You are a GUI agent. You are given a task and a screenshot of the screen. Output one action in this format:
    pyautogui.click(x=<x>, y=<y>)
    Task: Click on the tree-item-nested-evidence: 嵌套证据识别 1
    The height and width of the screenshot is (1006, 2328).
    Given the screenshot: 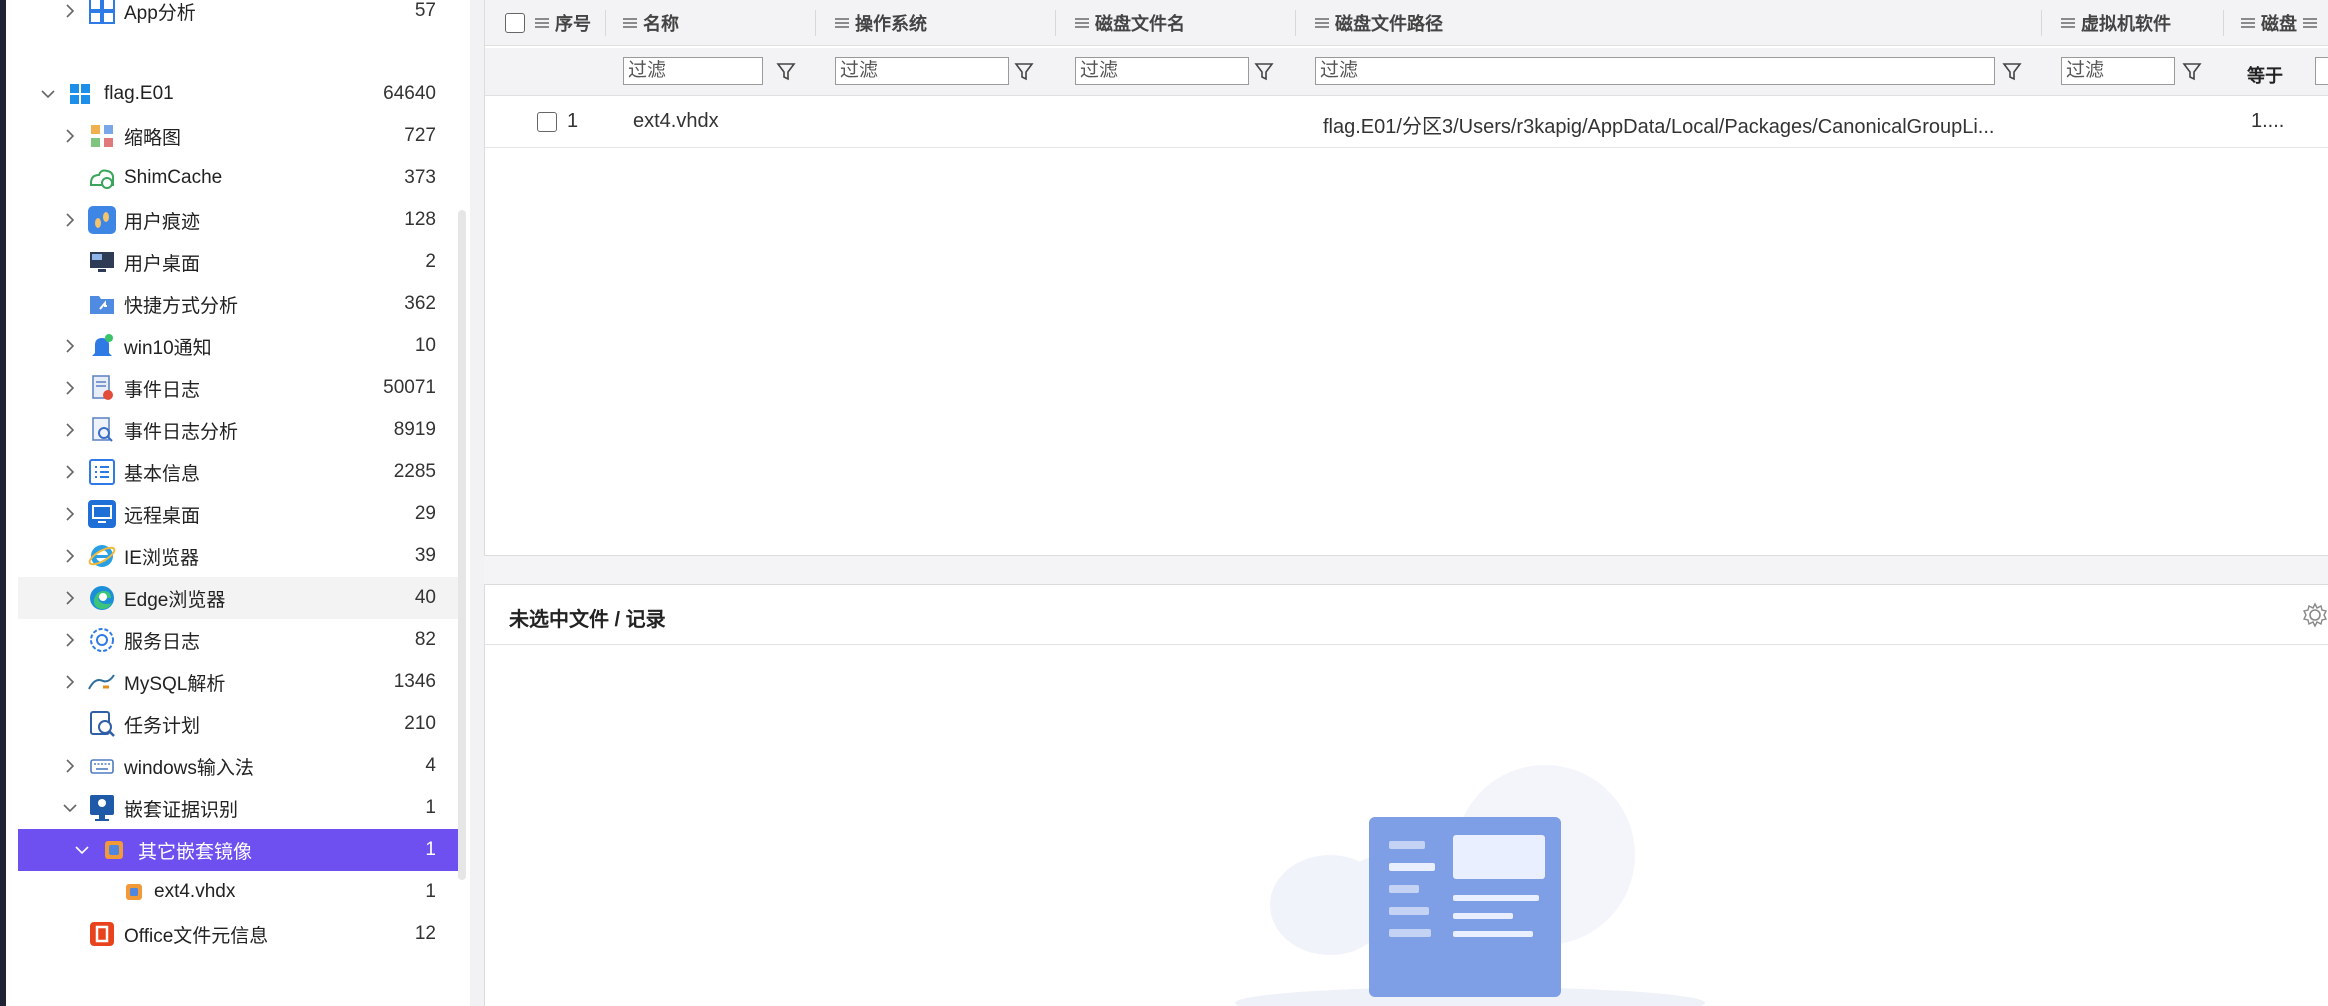 What is the action you would take?
    pyautogui.click(x=238, y=808)
    